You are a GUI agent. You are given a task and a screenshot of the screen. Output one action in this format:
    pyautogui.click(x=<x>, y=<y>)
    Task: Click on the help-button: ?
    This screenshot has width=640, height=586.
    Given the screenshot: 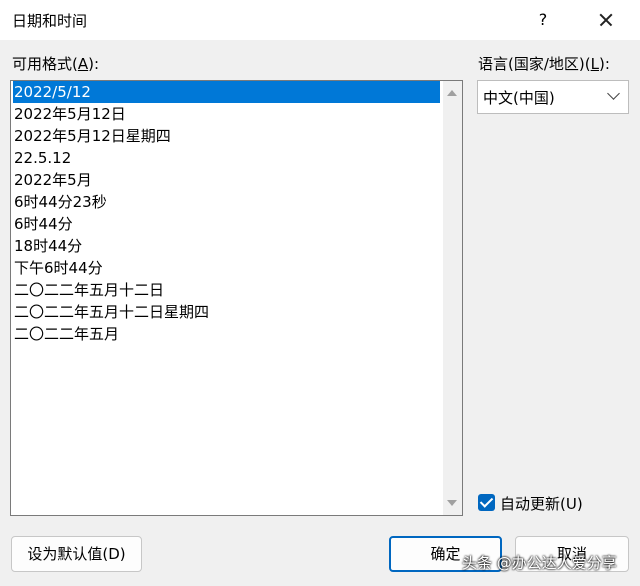 What is the action you would take?
    pyautogui.click(x=543, y=20)
    